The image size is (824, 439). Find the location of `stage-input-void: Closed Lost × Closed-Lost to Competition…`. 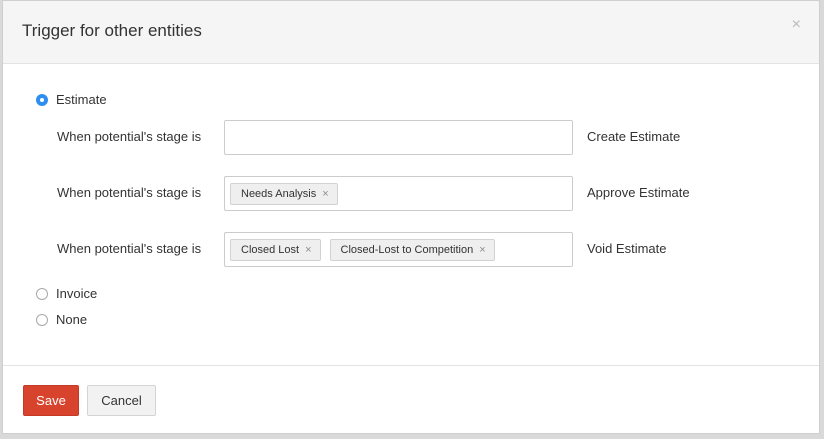

stage-input-void: Closed Lost × Closed-Lost to Competition… is located at coordinates (398, 249).